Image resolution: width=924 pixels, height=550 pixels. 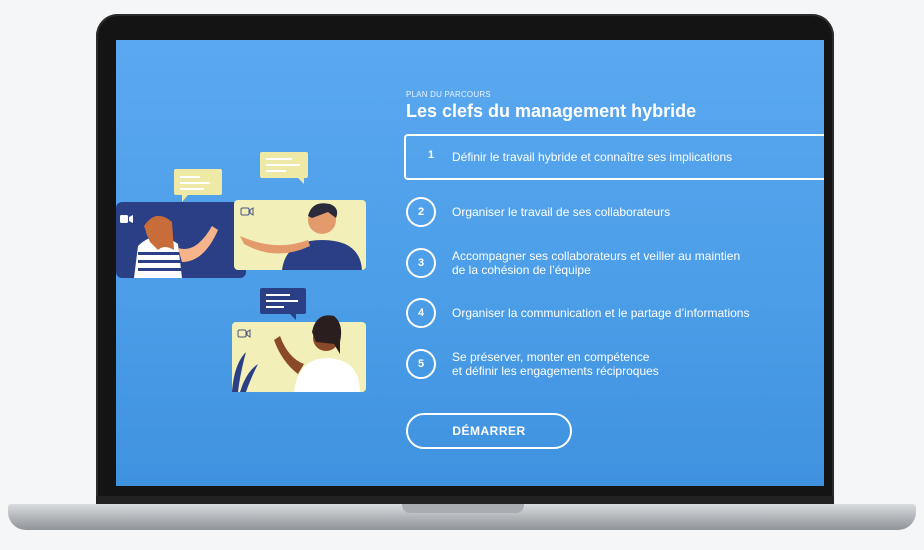 What do you see at coordinates (448, 94) in the screenshot?
I see `course-kicker: PLAN DU PARCOURS` at bounding box center [448, 94].